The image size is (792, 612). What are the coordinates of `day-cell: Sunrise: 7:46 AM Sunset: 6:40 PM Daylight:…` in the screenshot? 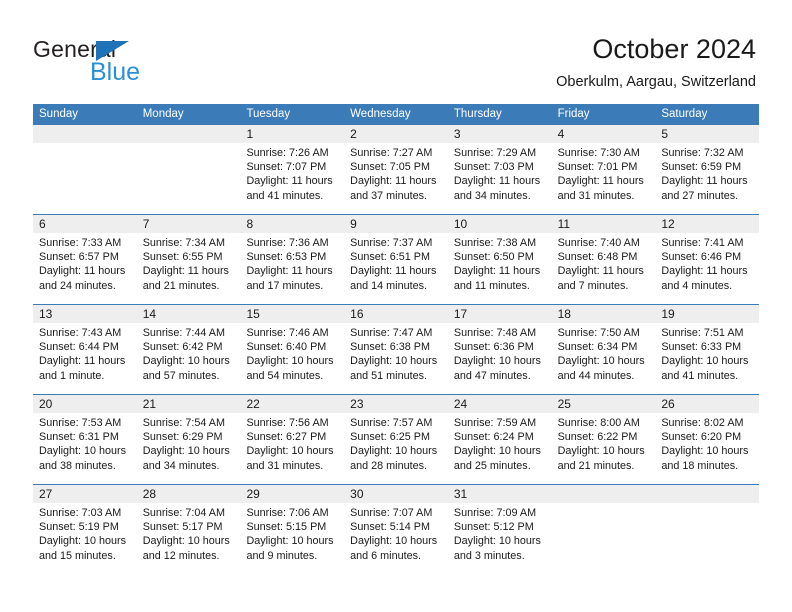 It's located at (292, 358).